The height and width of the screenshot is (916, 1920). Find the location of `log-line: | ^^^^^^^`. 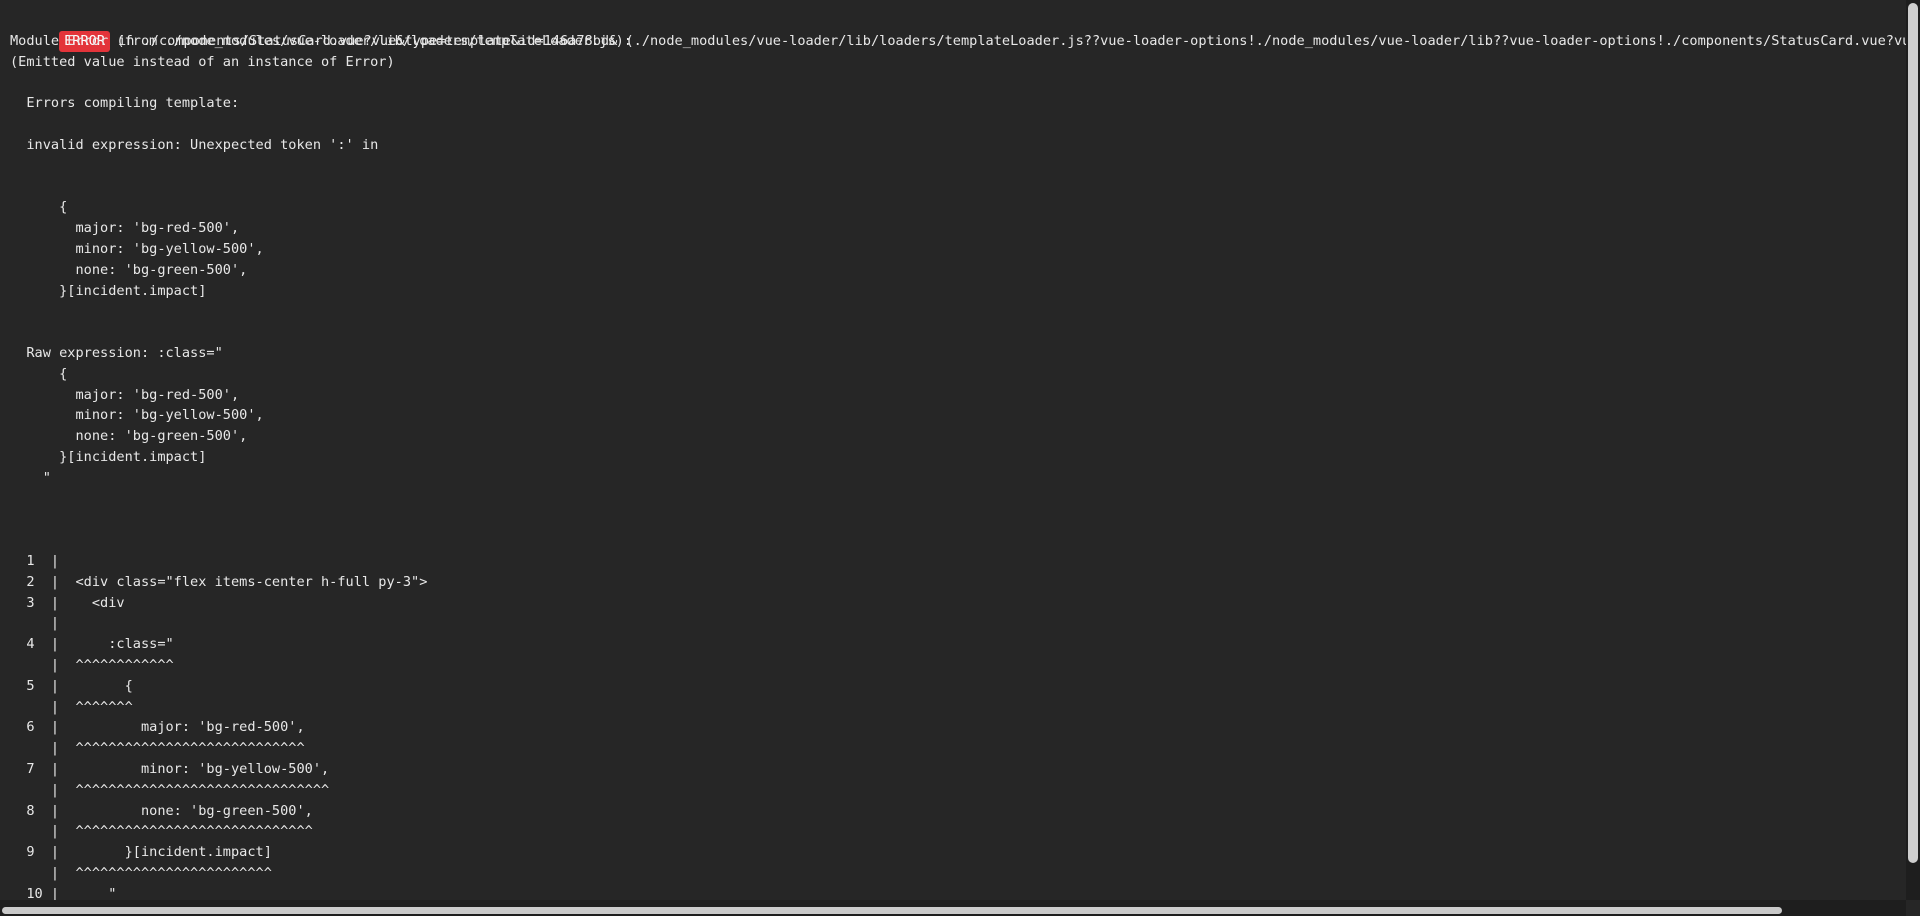

log-line: | ^^^^^^^ is located at coordinates (71, 706).